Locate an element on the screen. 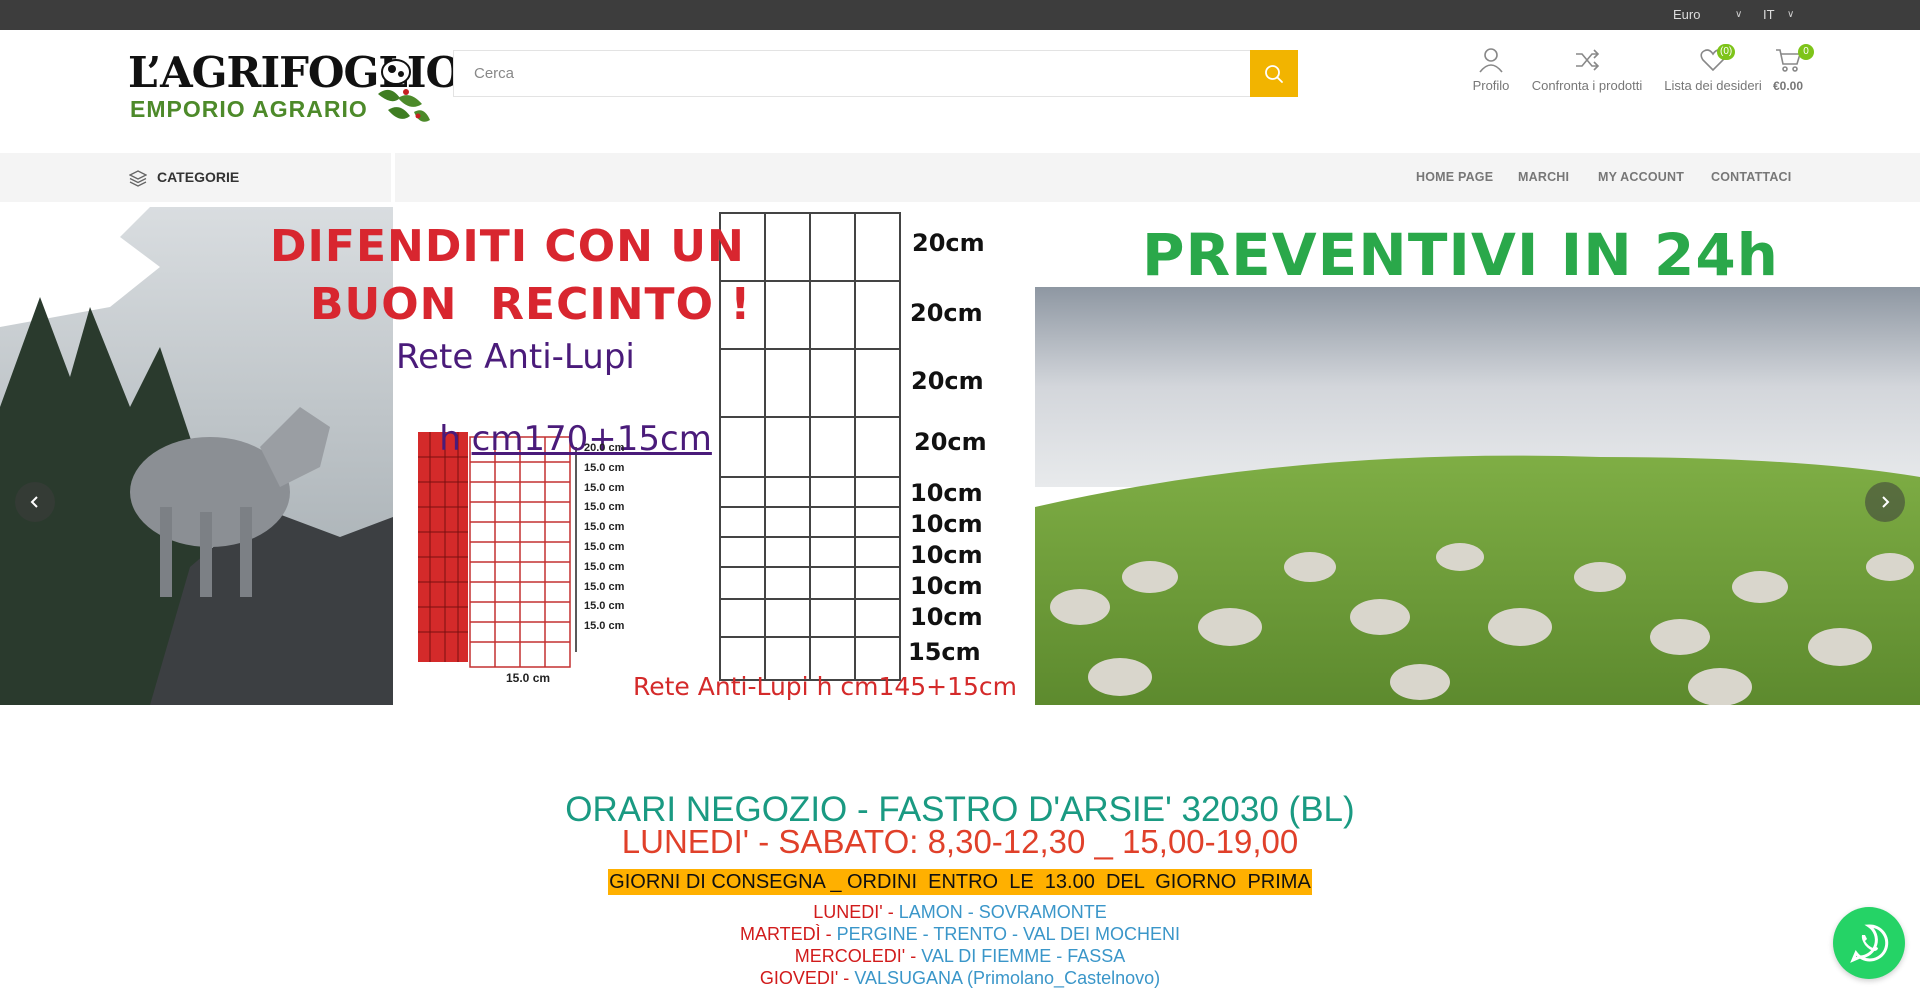 The height and width of the screenshot is (993, 1920). cart-total: €0.00 is located at coordinates (1788, 86).